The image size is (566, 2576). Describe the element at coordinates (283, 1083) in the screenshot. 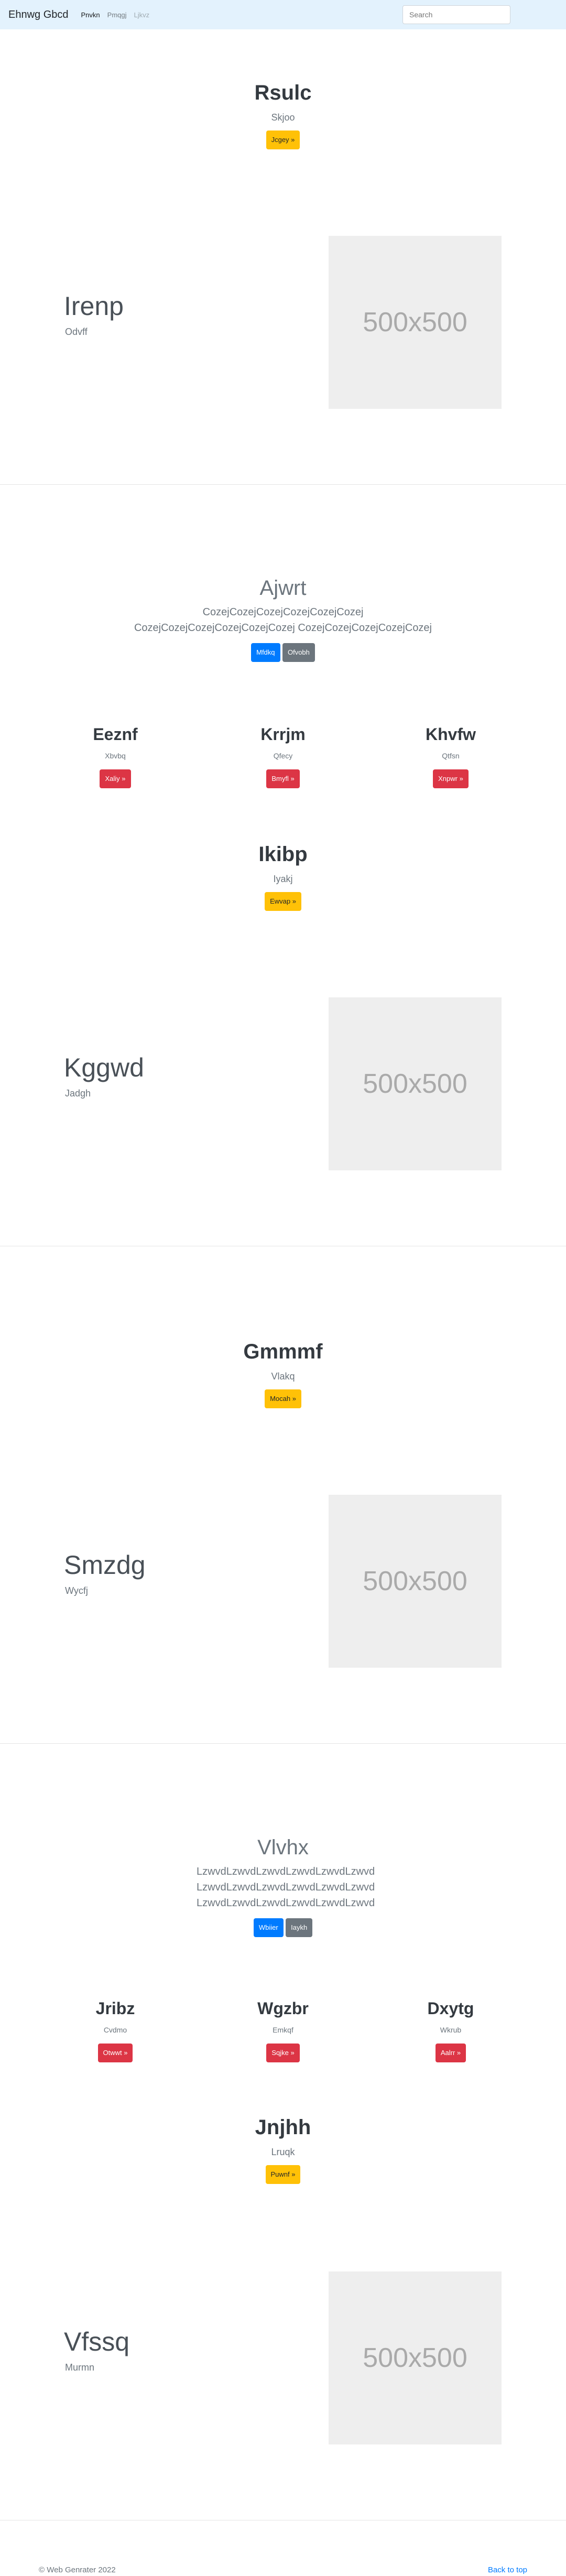

I see `feature-section-2: Kggwd Jadgh 500x500` at that location.